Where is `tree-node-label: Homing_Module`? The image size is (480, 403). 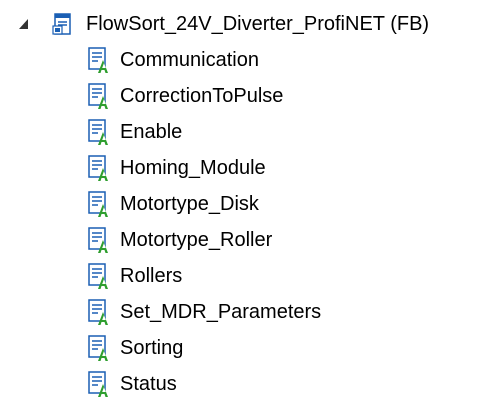 tree-node-label: Homing_Module is located at coordinates (193, 168).